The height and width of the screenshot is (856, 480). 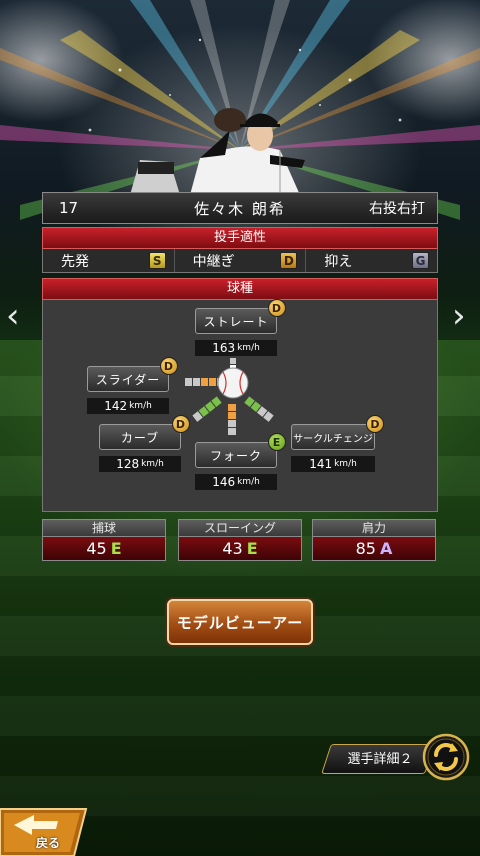 I want to click on pitch-circle-change-button: サークルチェンジ D, so click(x=337, y=432).